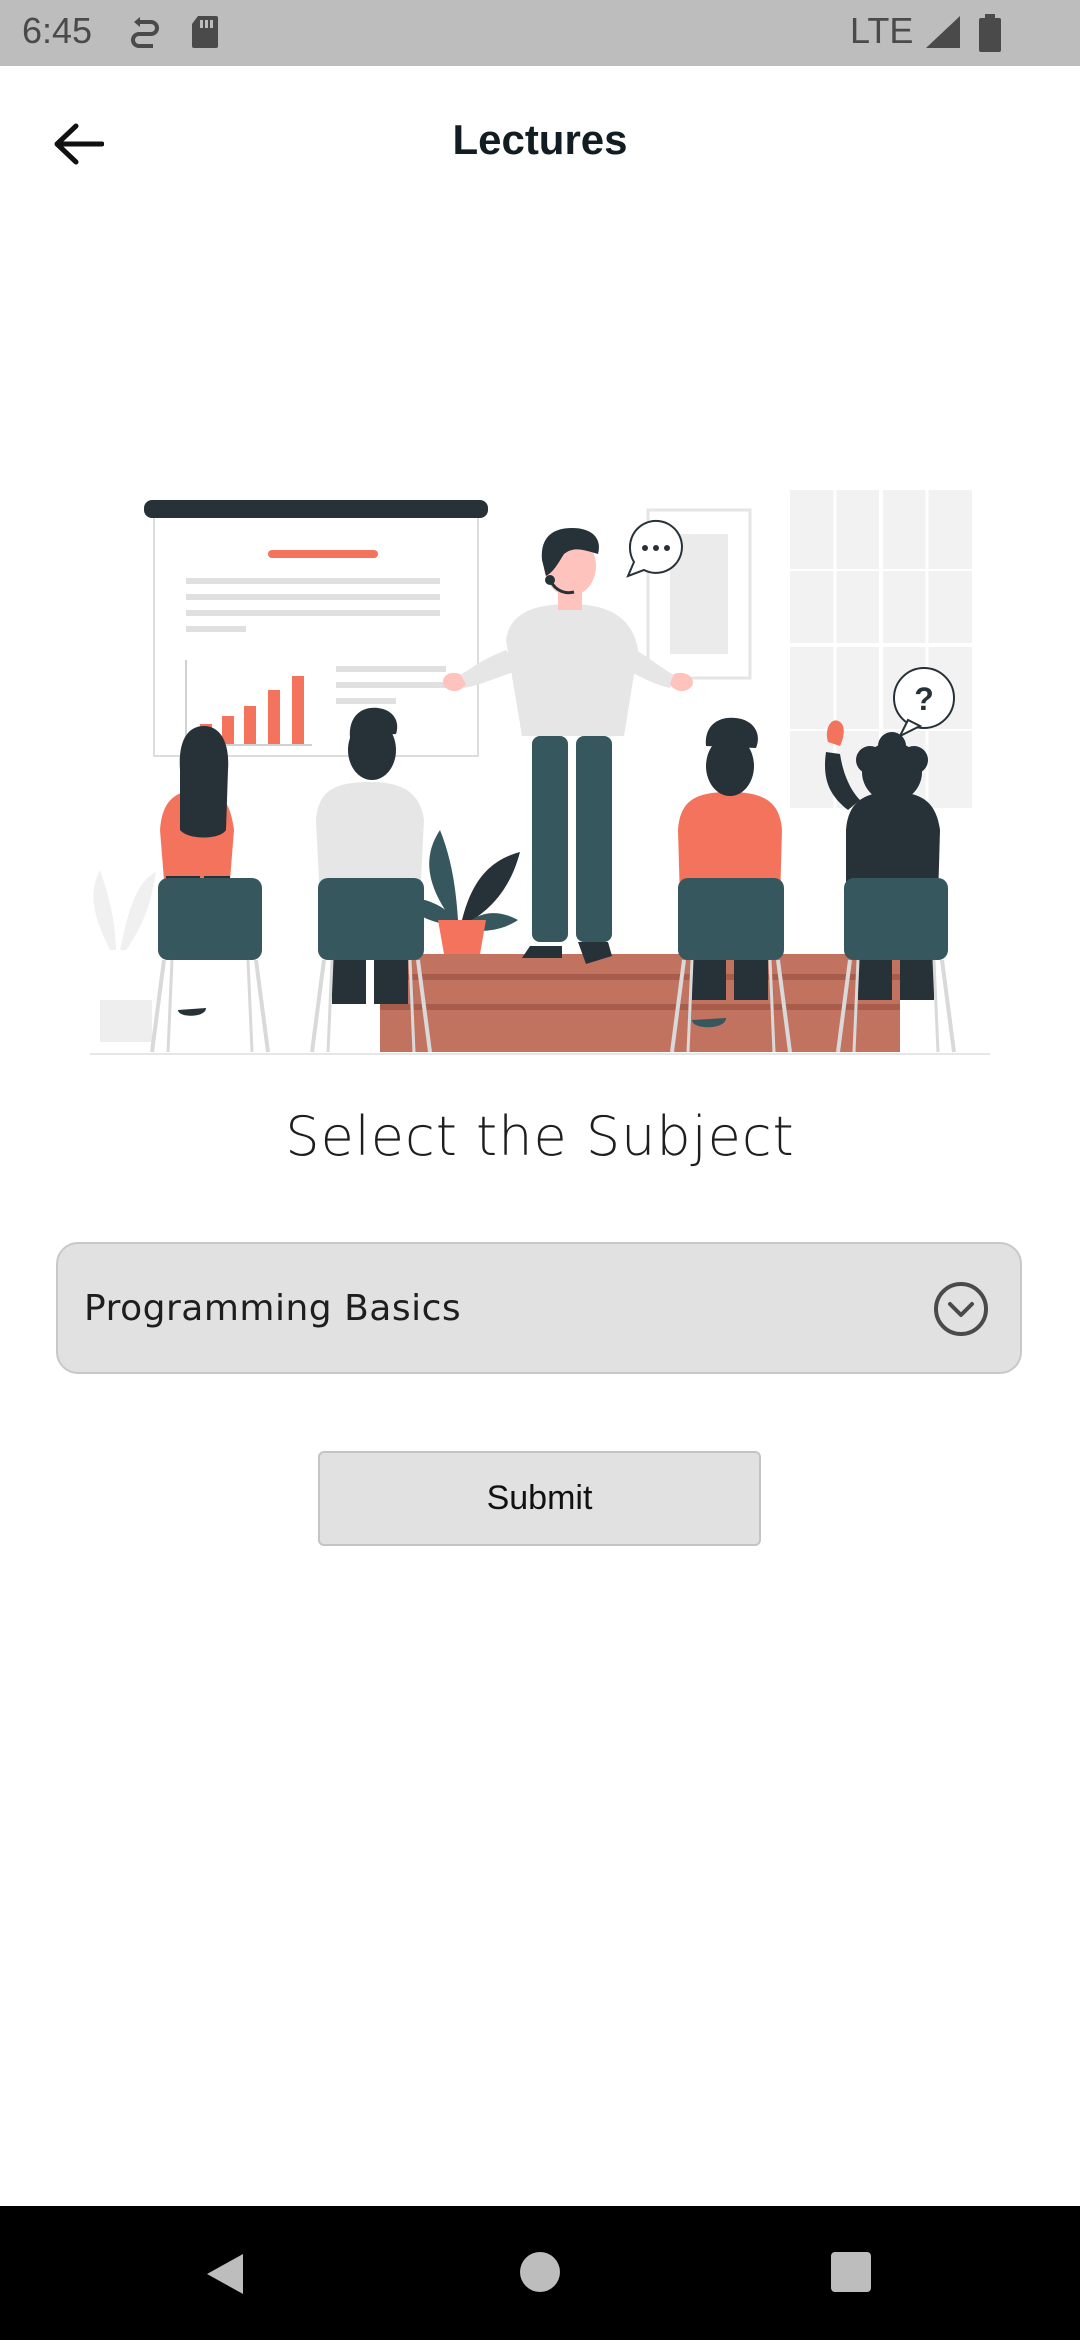 The height and width of the screenshot is (2340, 1080). Describe the element at coordinates (961, 1311) in the screenshot. I see `chevron-down-circle-icon` at that location.